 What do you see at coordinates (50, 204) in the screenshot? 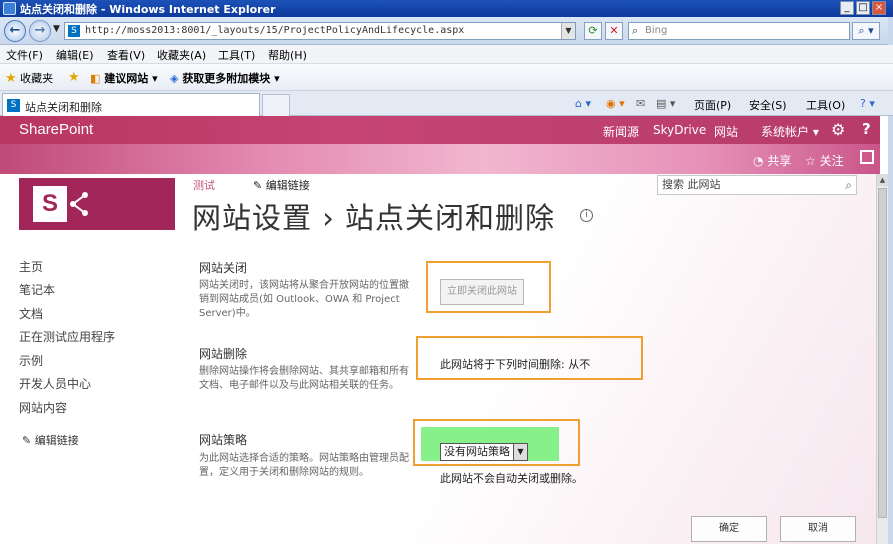
I see `sharepoint-logo-icon: S` at bounding box center [50, 204].